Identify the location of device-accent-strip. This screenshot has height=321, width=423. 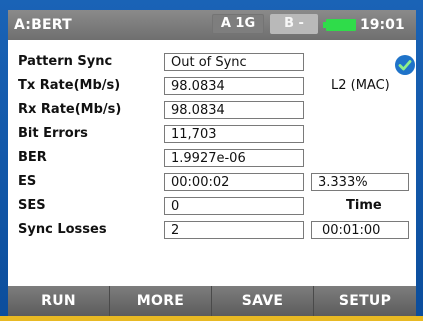
(211, 318).